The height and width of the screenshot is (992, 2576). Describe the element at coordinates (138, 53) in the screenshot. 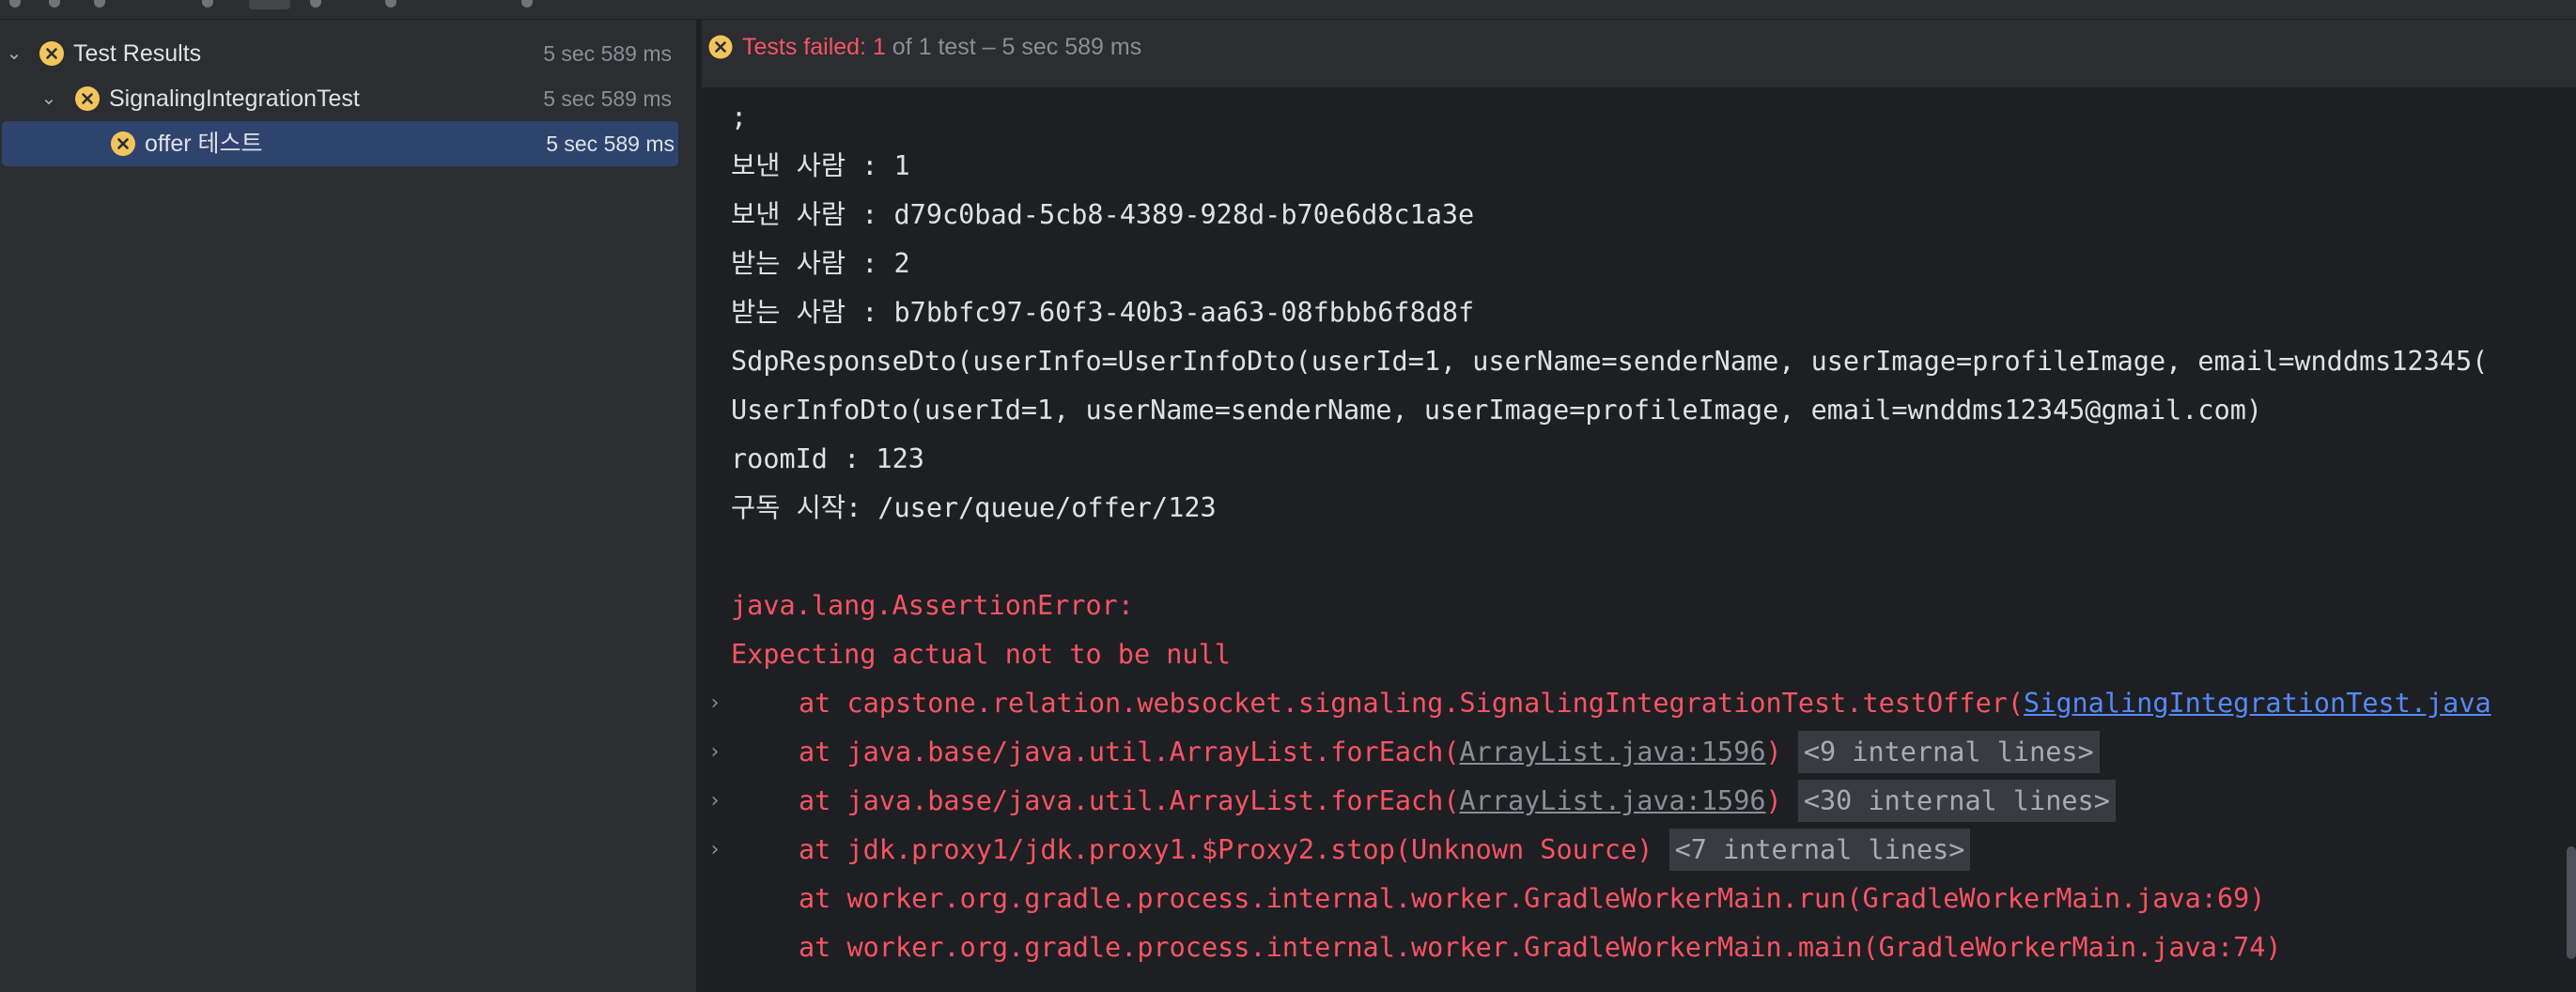

I see `tree-item-label: Test Results` at that location.